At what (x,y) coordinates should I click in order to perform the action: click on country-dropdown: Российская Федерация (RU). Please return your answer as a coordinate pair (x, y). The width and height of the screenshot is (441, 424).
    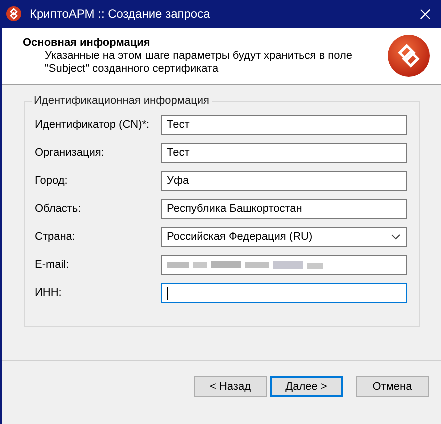
    Looking at the image, I should click on (284, 237).